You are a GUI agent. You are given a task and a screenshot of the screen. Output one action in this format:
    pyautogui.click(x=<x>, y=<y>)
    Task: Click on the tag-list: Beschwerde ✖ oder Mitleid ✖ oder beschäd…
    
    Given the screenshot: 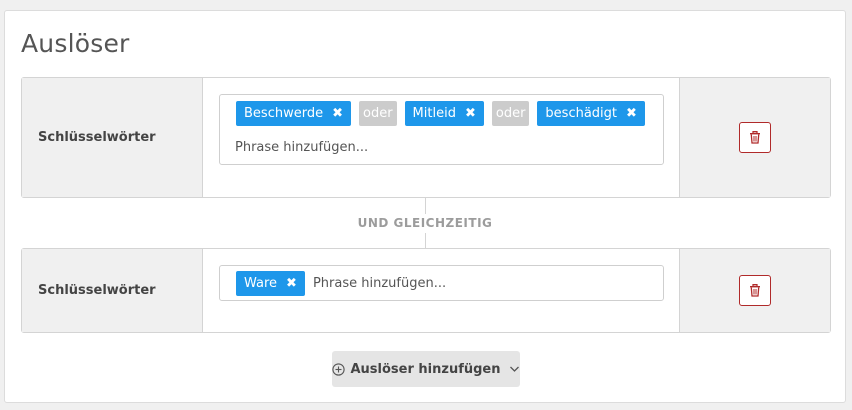 What is the action you would take?
    pyautogui.click(x=440, y=113)
    